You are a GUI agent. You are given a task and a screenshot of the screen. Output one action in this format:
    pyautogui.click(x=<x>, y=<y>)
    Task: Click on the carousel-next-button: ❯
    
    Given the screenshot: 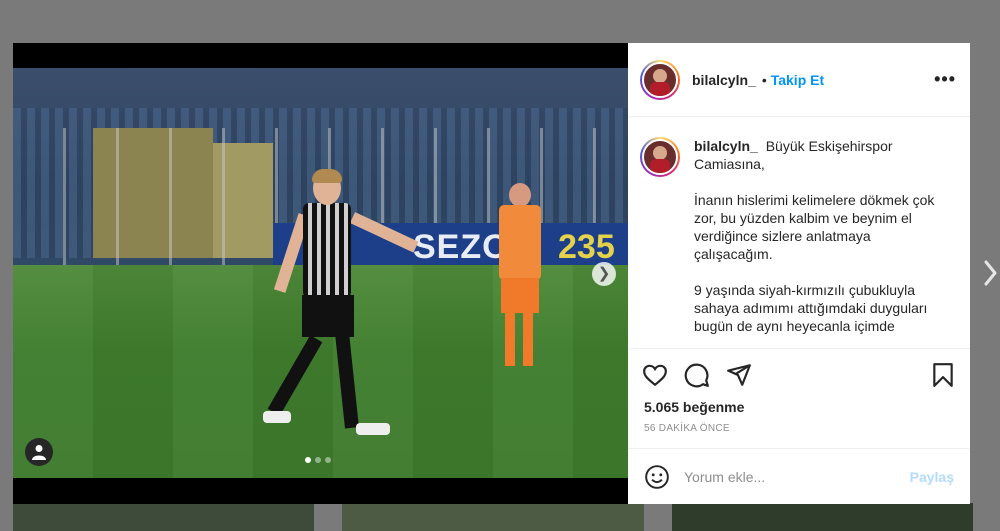 What is the action you would take?
    pyautogui.click(x=604, y=274)
    